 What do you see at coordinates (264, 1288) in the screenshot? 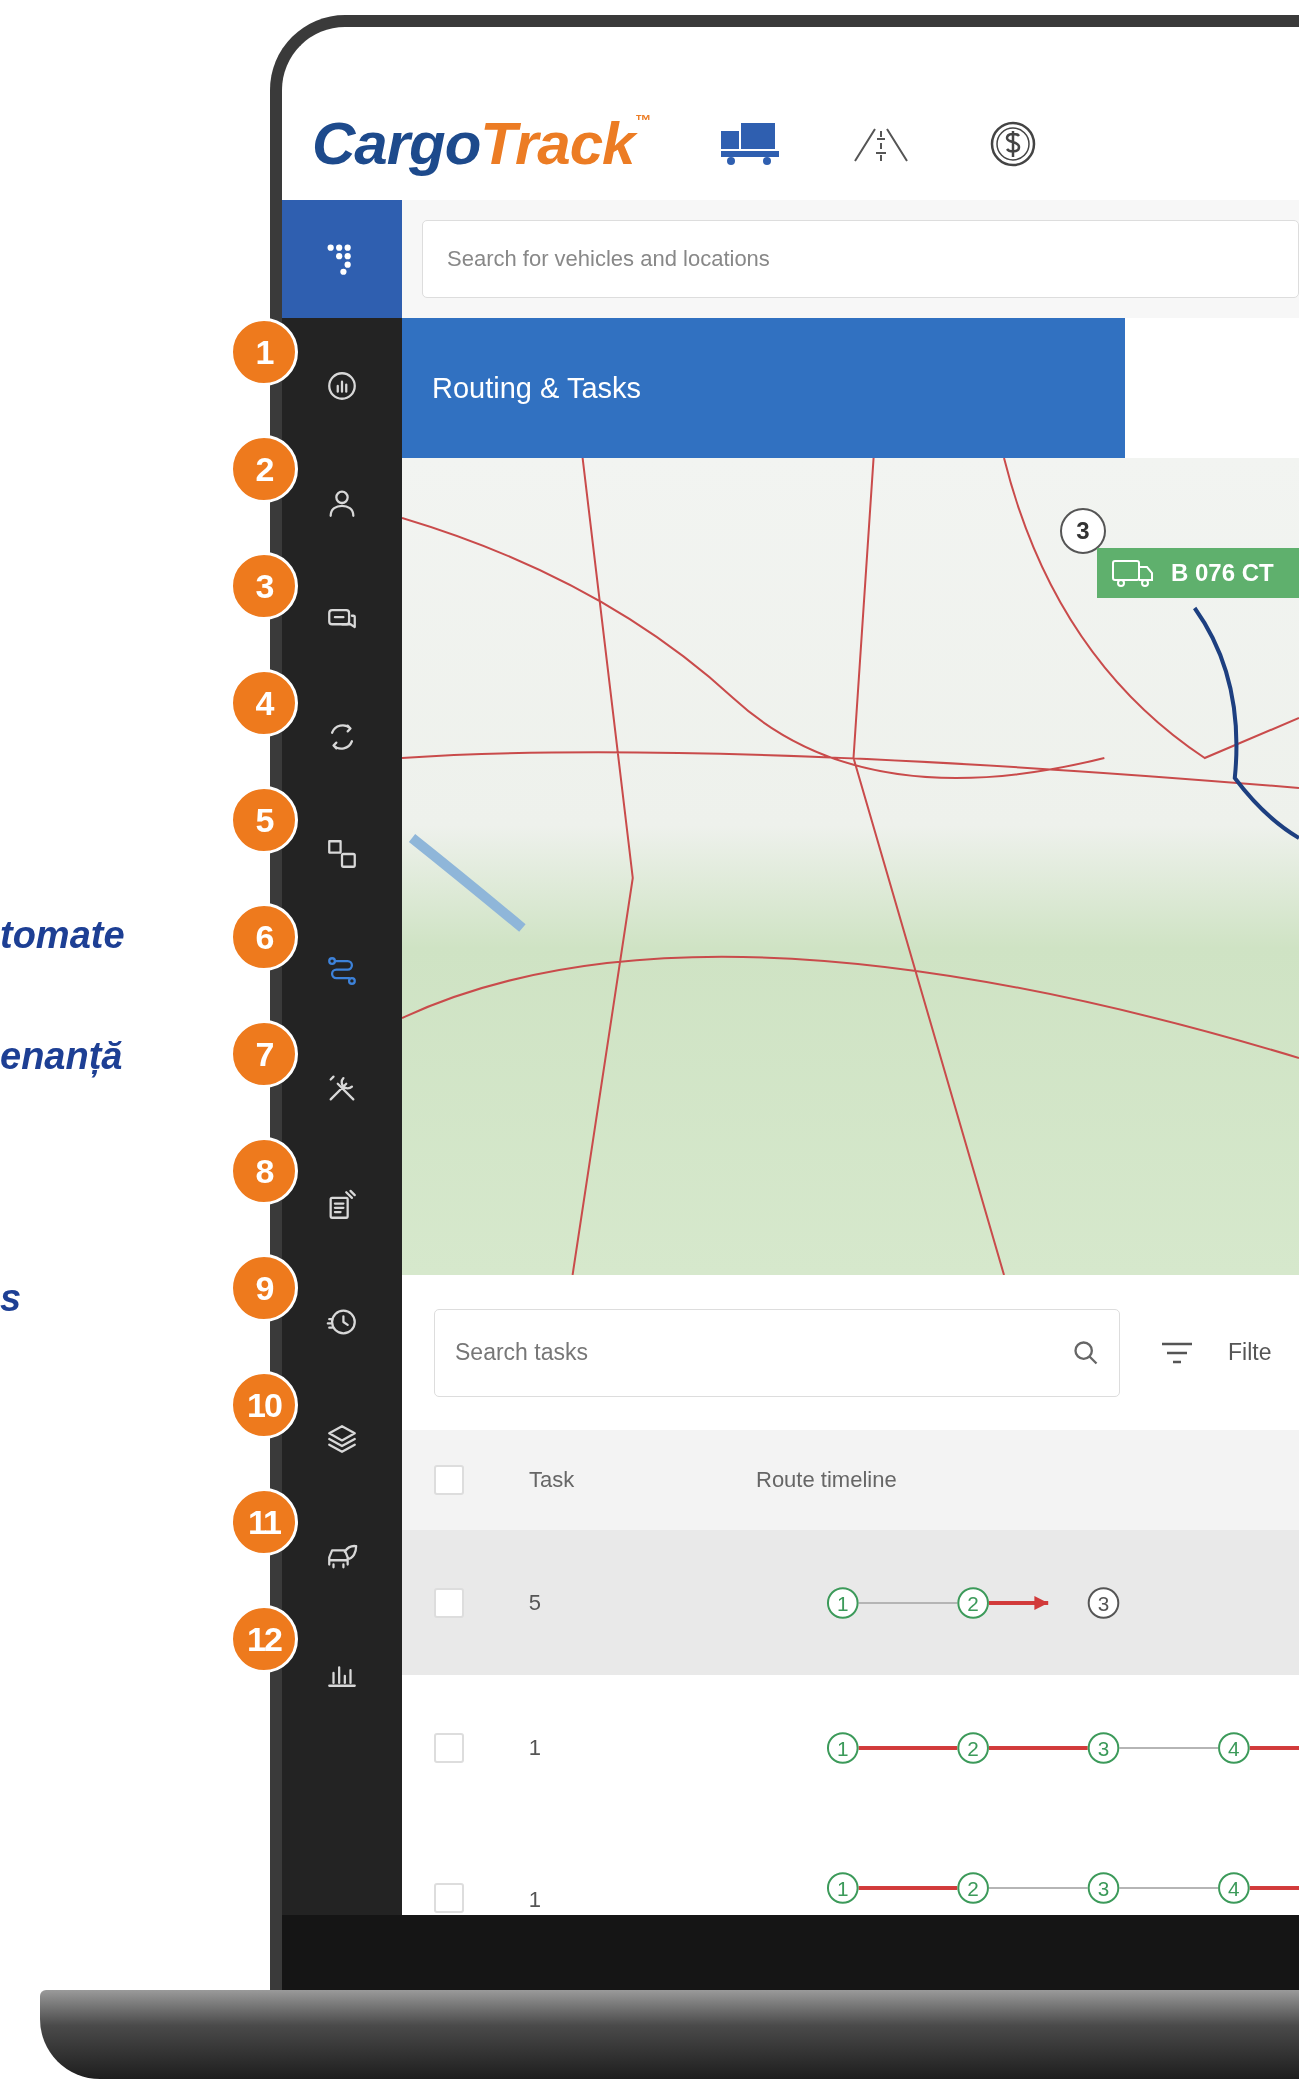
I see `number-badge: 9` at bounding box center [264, 1288].